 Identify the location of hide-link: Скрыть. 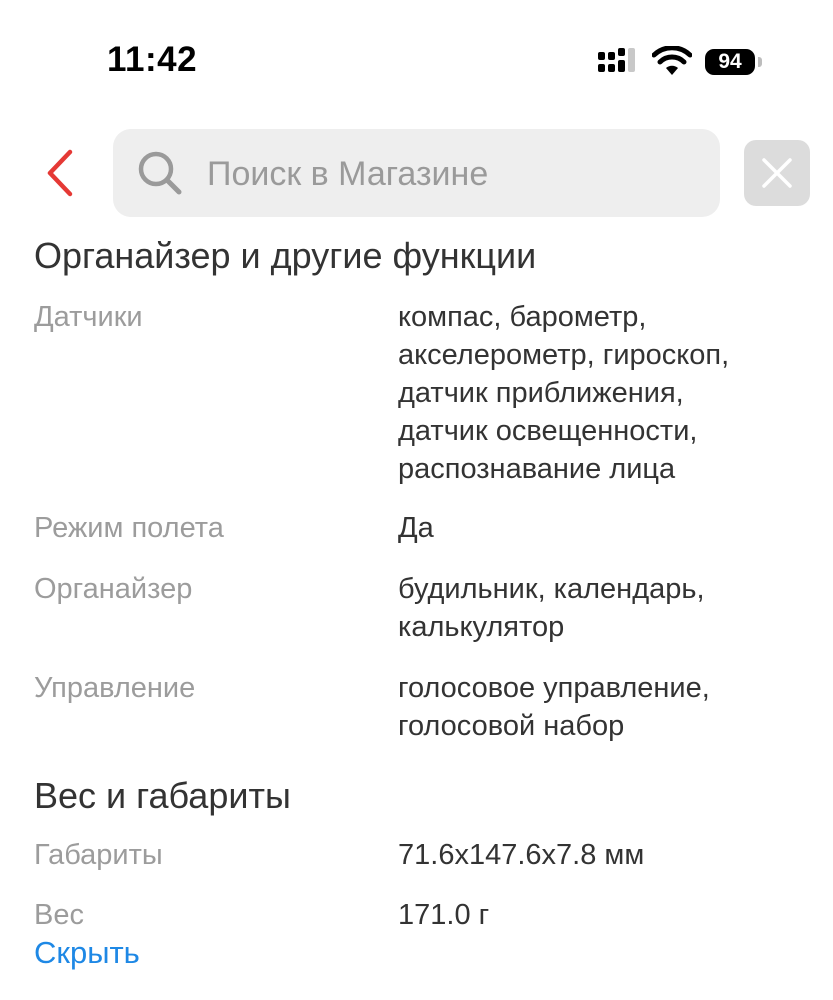
(87, 953).